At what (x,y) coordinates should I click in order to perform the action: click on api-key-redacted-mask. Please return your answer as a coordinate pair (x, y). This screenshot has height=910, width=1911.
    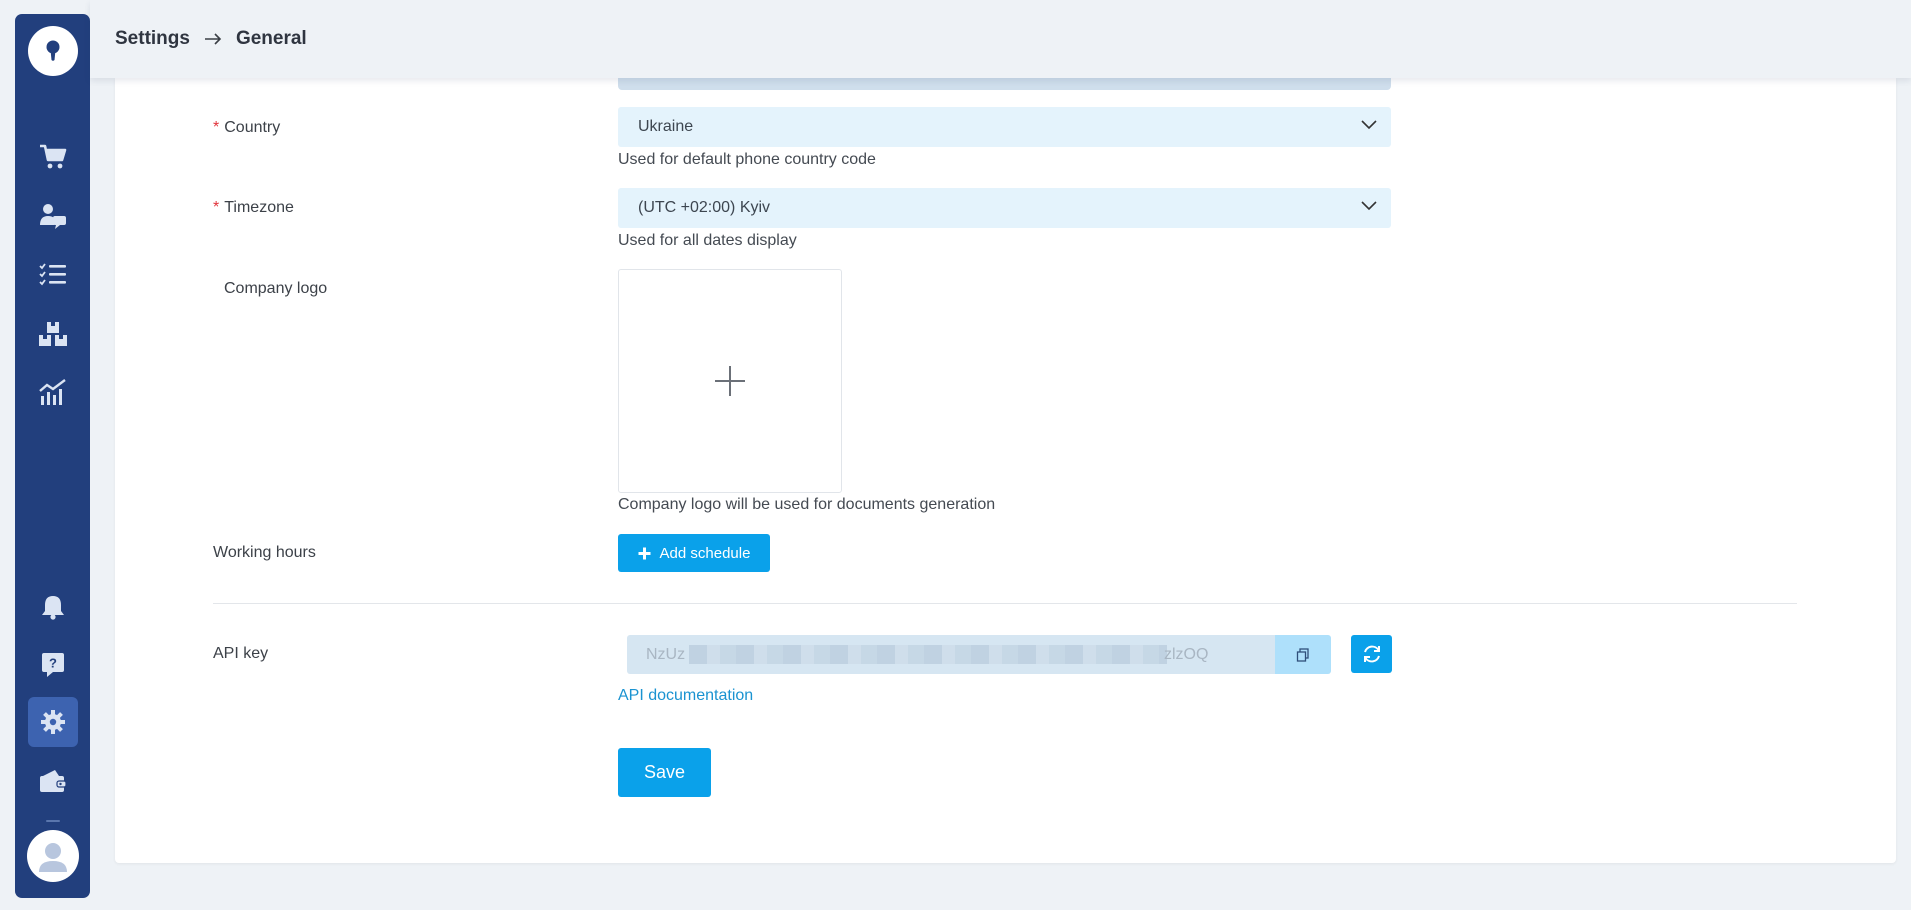
    Looking at the image, I should click on (928, 654).